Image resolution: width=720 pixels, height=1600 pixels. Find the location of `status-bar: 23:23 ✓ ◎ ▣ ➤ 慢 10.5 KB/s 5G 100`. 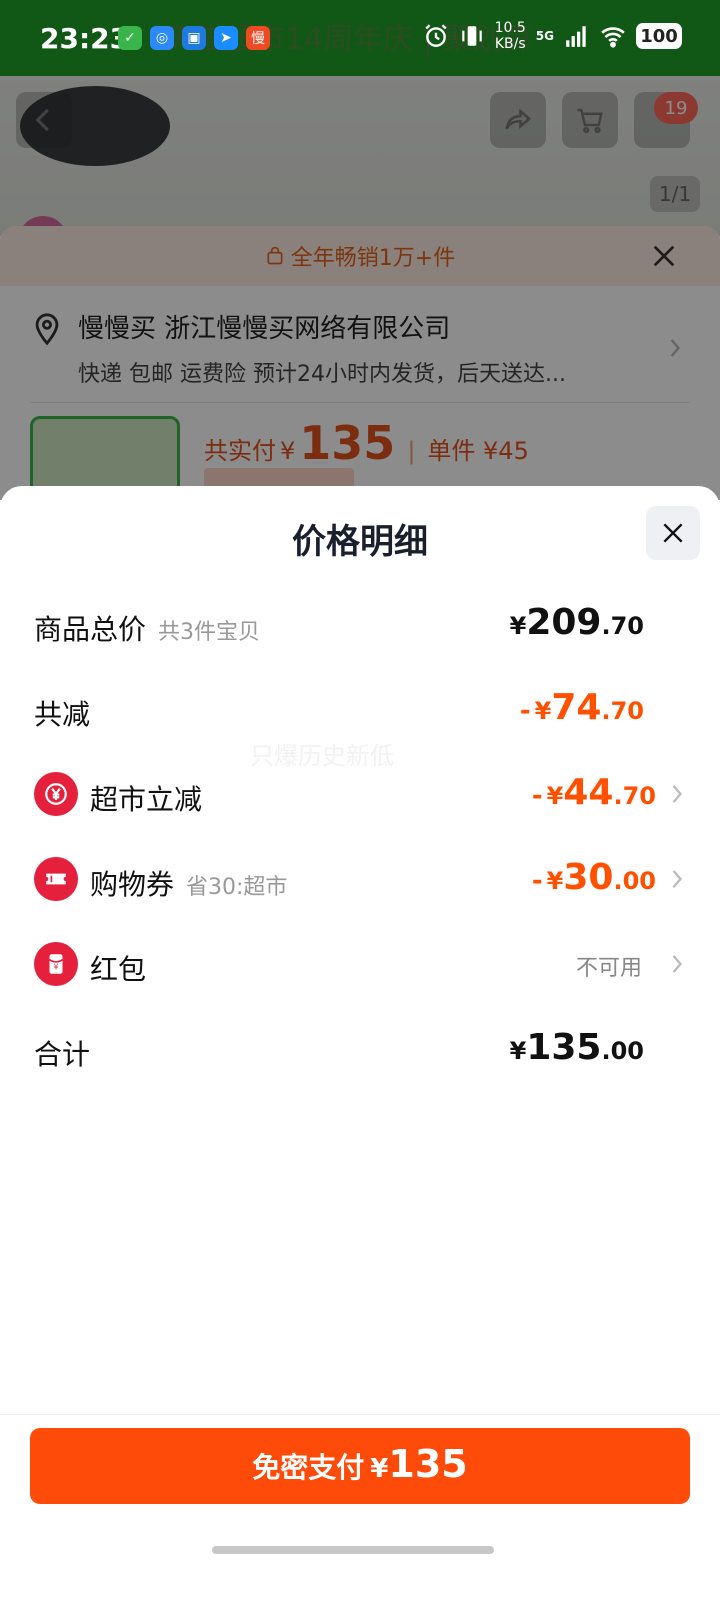

status-bar: 23:23 ✓ ◎ ▣ ➤ 慢 10.5 KB/s 5G 100 is located at coordinates (360, 38).